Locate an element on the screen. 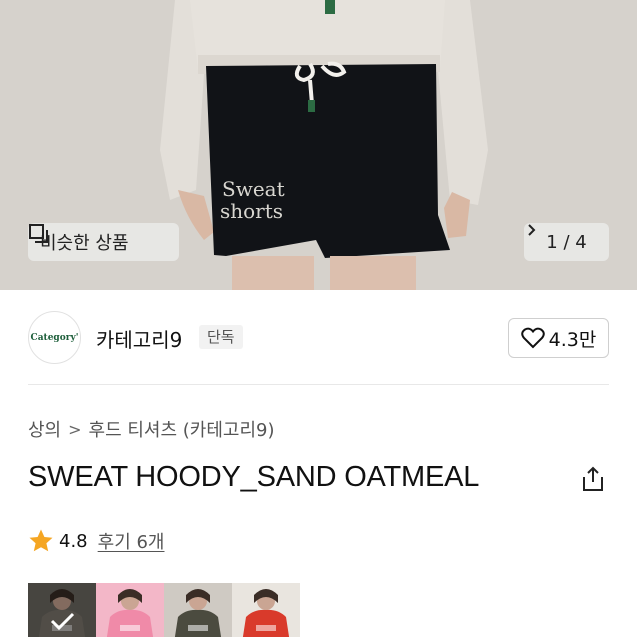 Image resolution: width=637 pixels, height=637 pixels. similar-items-icon is located at coordinates (38, 233).